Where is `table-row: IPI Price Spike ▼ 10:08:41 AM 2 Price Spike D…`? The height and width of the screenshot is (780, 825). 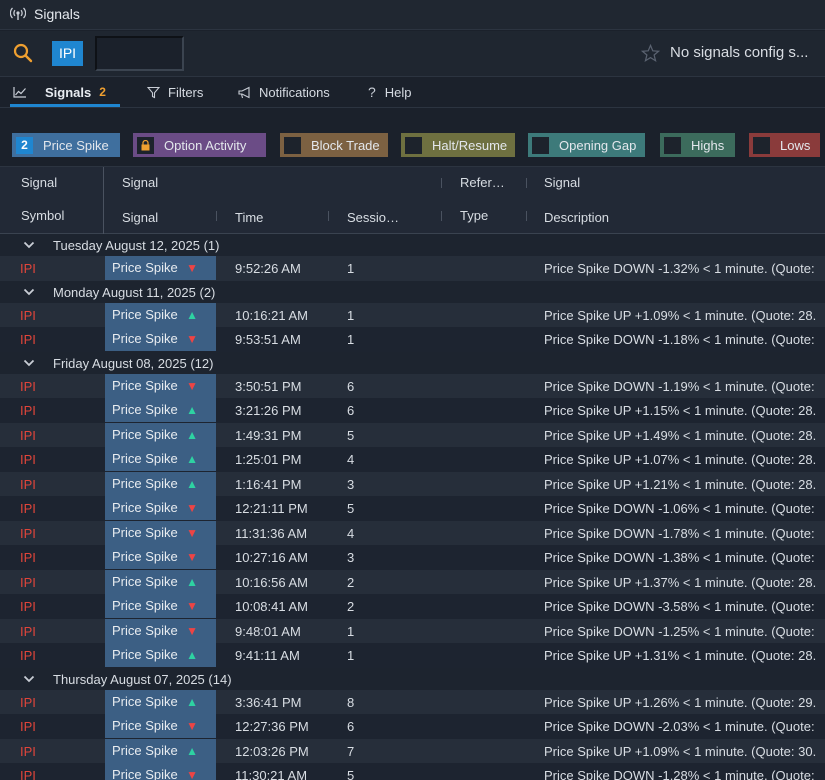
table-row: IPI Price Spike ▼ 10:08:41 AM 2 Price Spike D… is located at coordinates (412, 606).